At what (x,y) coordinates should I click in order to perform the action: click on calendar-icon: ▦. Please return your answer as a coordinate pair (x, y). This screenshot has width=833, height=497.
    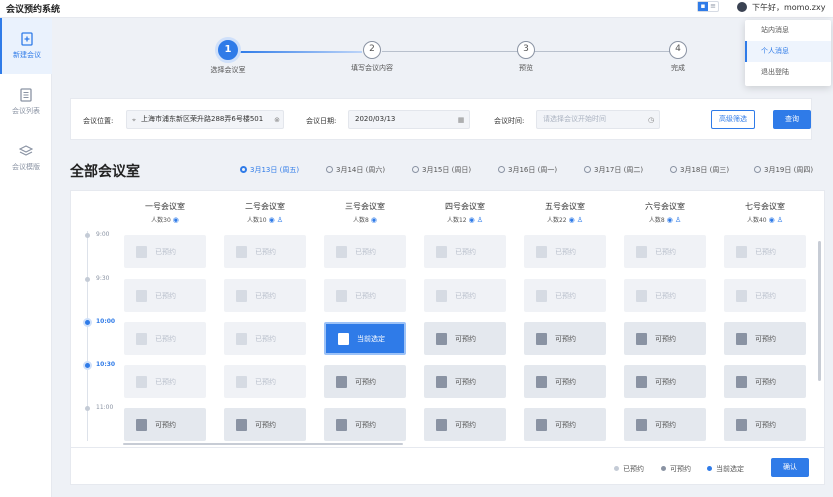
    Looking at the image, I should click on (461, 120).